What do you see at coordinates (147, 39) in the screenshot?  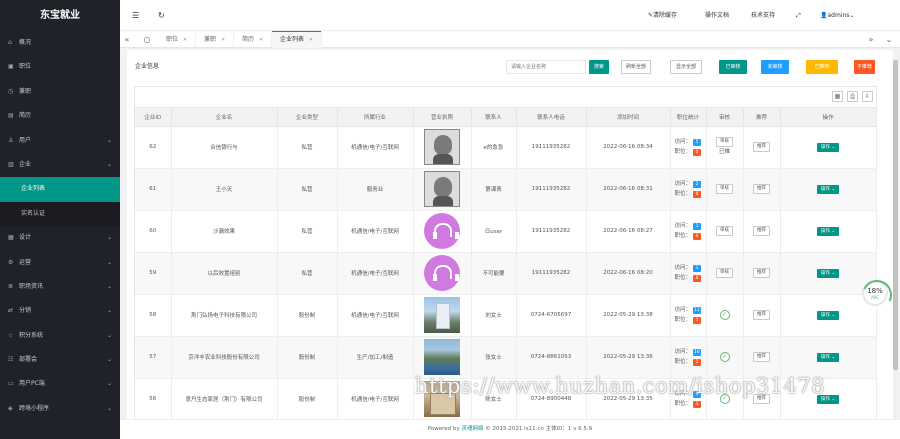 I see `home-tab-icon: ○` at bounding box center [147, 39].